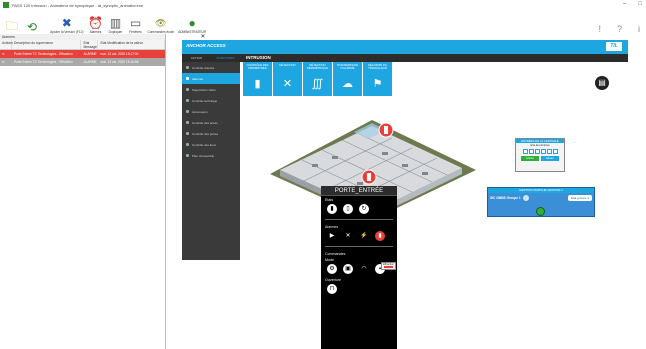 Image resolution: width=646 pixels, height=349 pixels. What do you see at coordinates (348, 209) in the screenshot?
I see `door-locked-icon: ▯` at bounding box center [348, 209].